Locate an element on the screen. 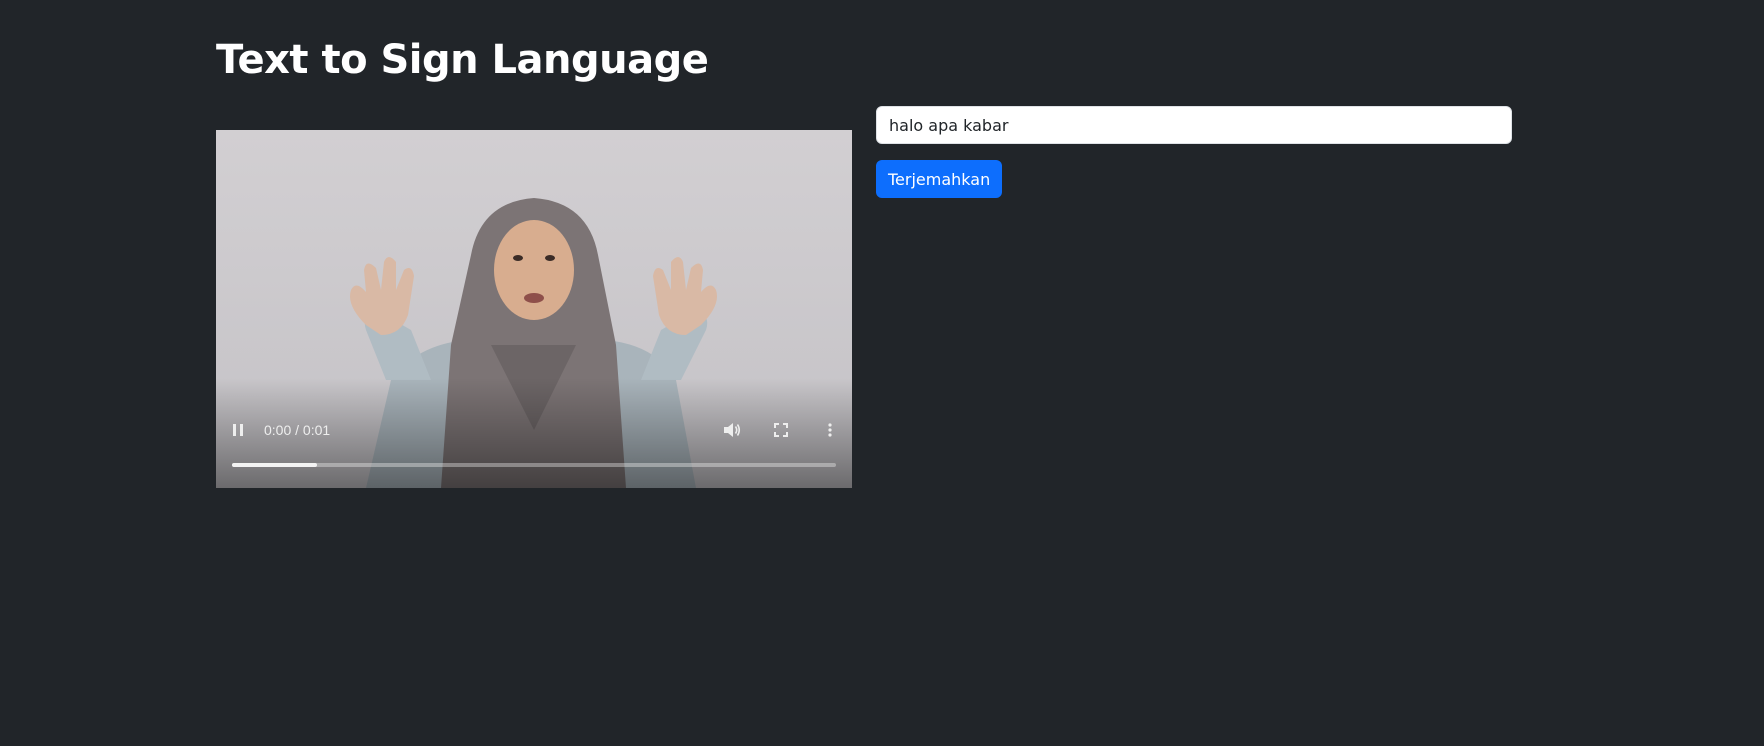  volume-icon is located at coordinates (732, 430).